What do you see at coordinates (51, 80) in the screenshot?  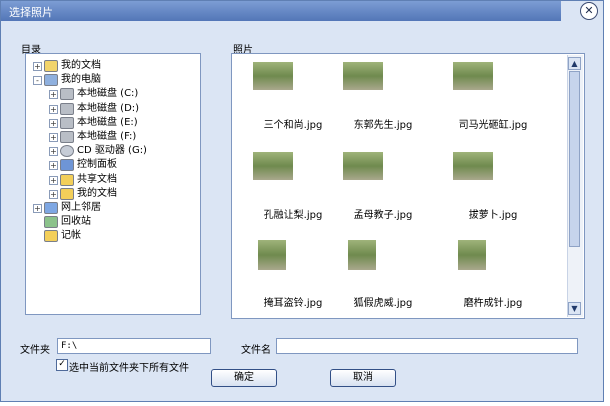 I see `computer-icon` at bounding box center [51, 80].